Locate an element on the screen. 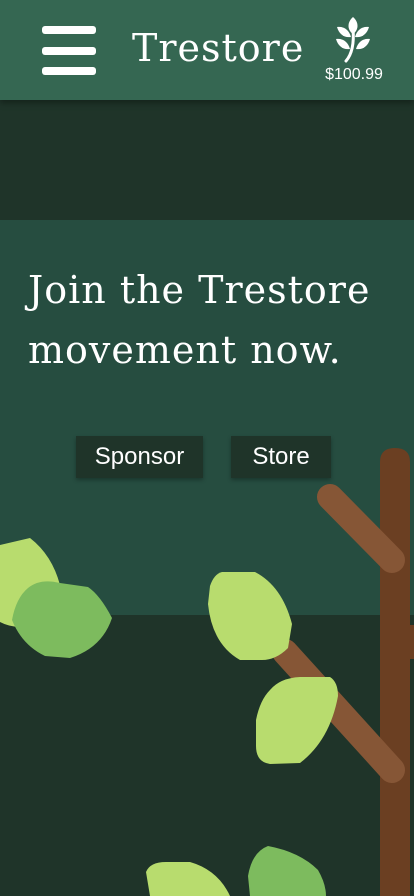 This screenshot has width=414, height=896. hero-heading-line-1: Join the Trestore is located at coordinates (199, 290).